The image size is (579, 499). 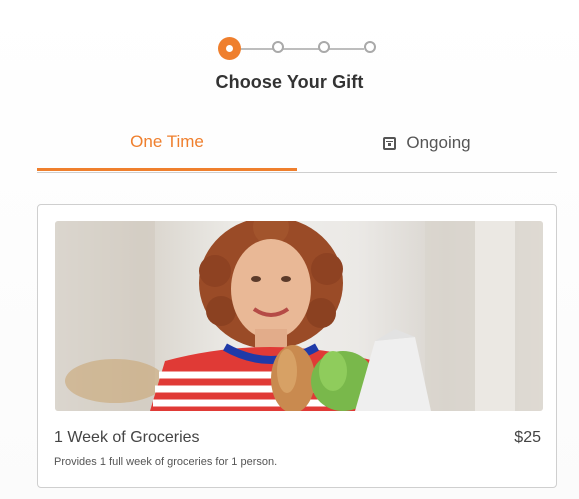 I want to click on tab-one-time: One Time, so click(x=167, y=143).